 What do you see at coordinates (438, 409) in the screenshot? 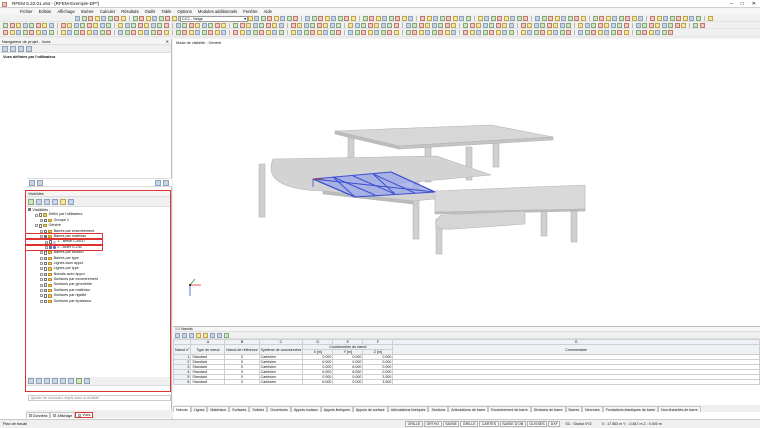
I see `table-tab: Sections` at bounding box center [438, 409].